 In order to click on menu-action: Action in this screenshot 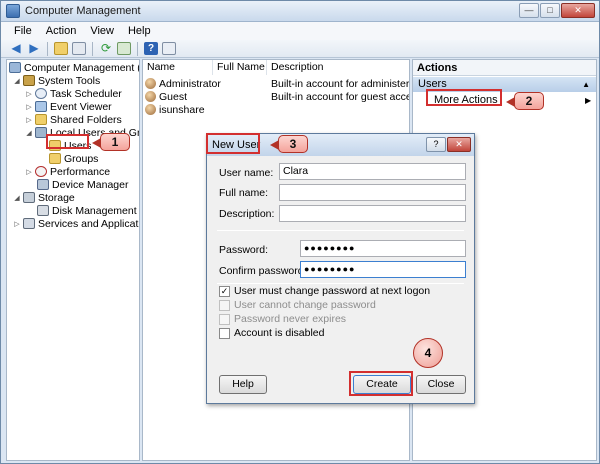, I will do `click(61, 31)`.